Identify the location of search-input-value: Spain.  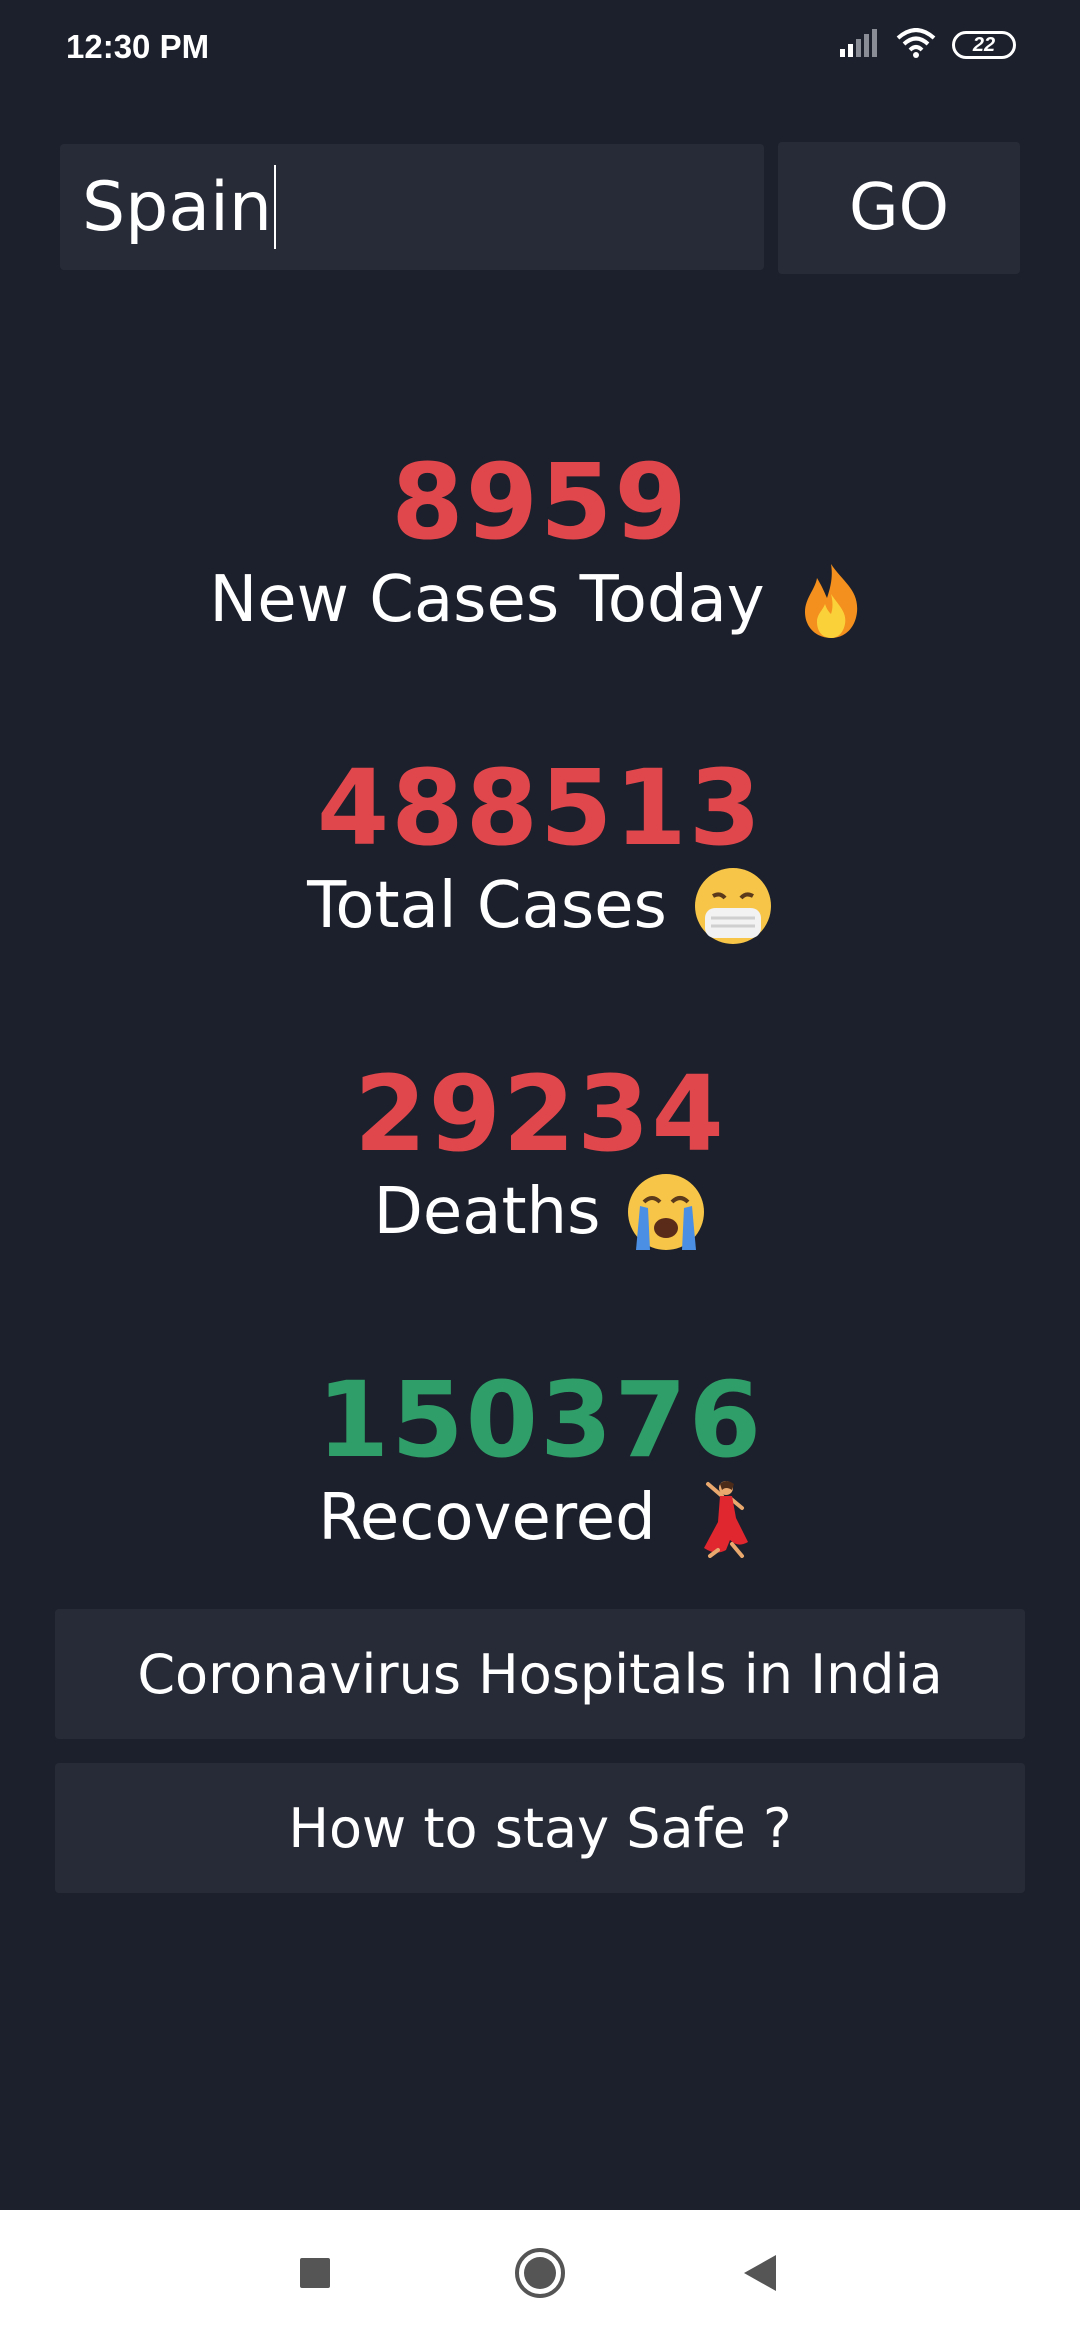
(177, 207).